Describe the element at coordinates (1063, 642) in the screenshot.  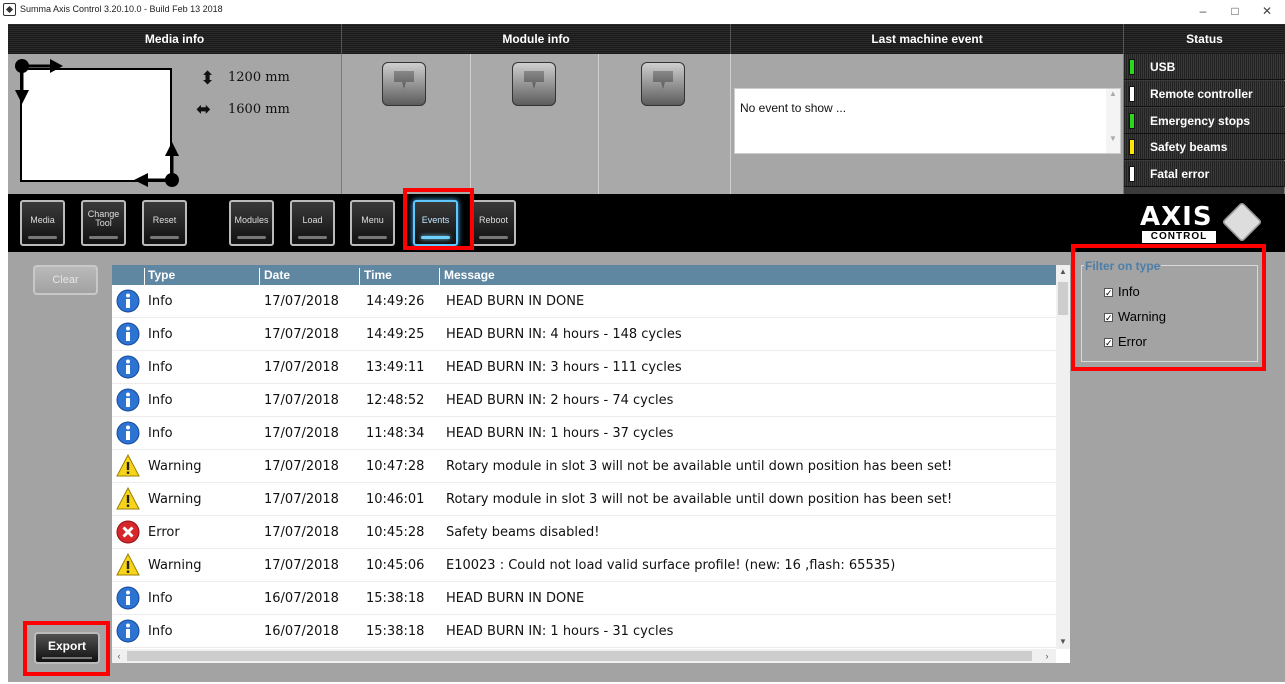
I see `scroll-down-icon: ▼` at that location.